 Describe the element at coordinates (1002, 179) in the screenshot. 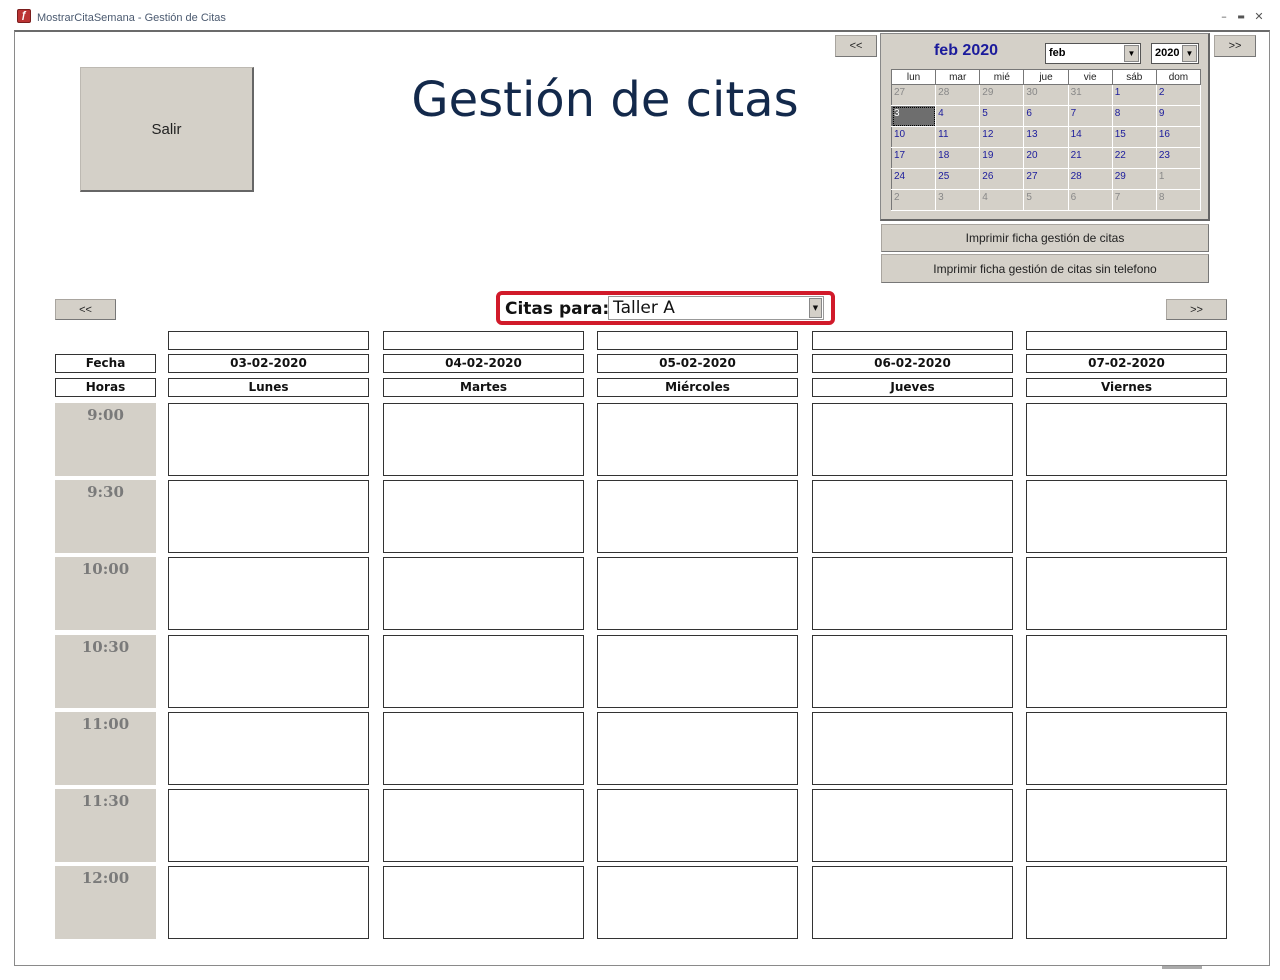

I see `calendar-day-cell: 26` at that location.